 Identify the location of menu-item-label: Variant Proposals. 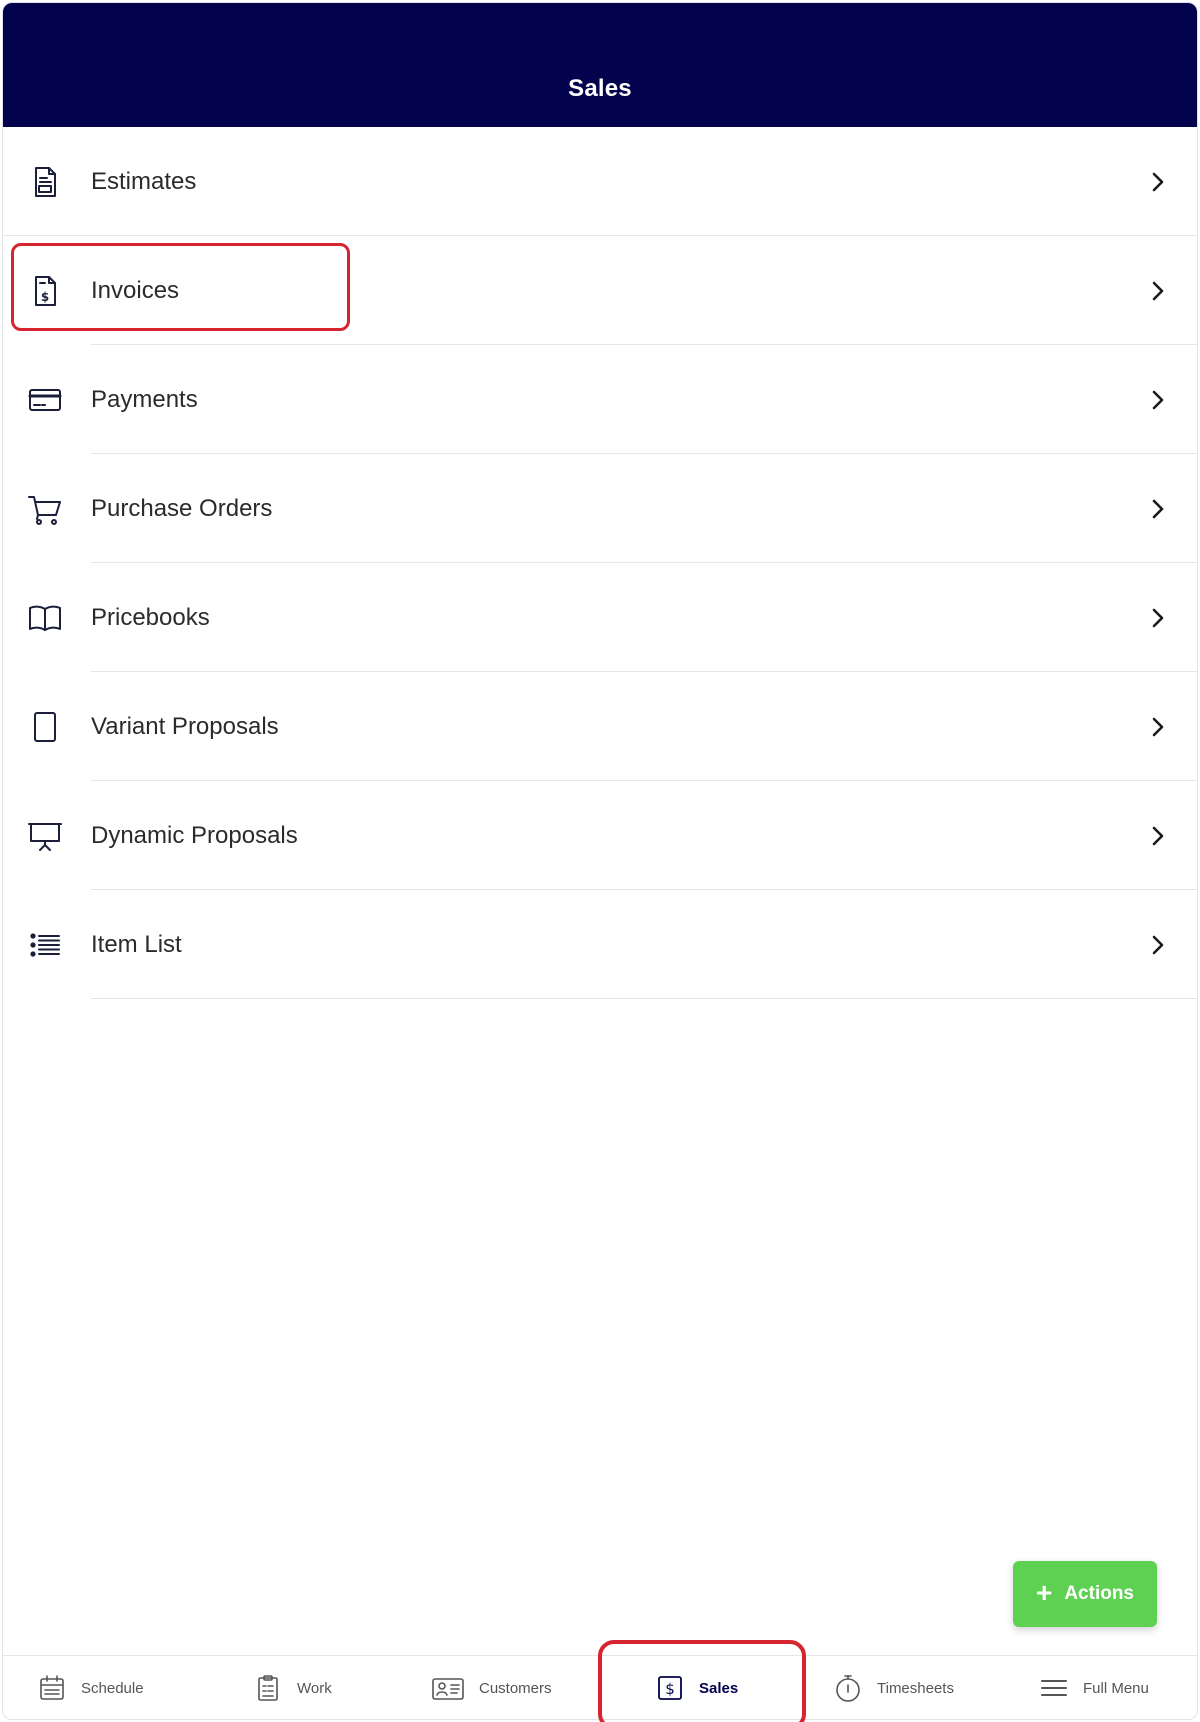
(185, 726).